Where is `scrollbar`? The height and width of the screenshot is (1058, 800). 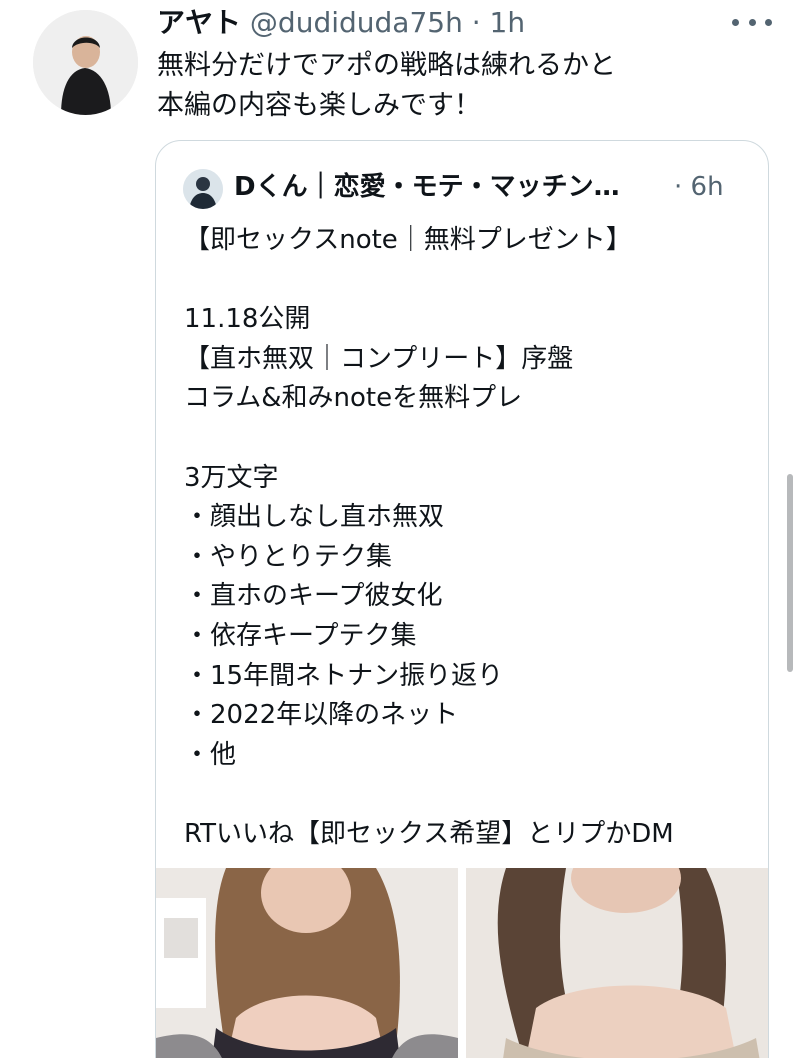
scrollbar is located at coordinates (790, 573).